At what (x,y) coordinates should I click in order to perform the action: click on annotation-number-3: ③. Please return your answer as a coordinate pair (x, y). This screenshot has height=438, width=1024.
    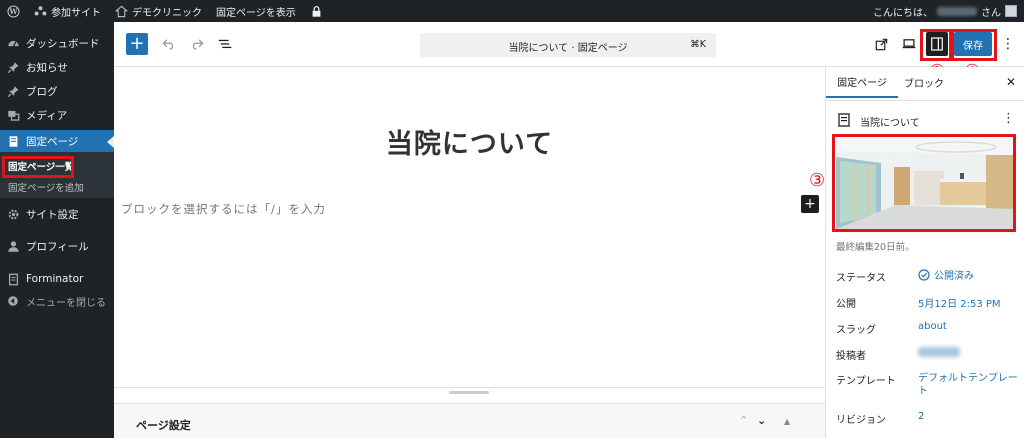
    Looking at the image, I should click on (817, 180).